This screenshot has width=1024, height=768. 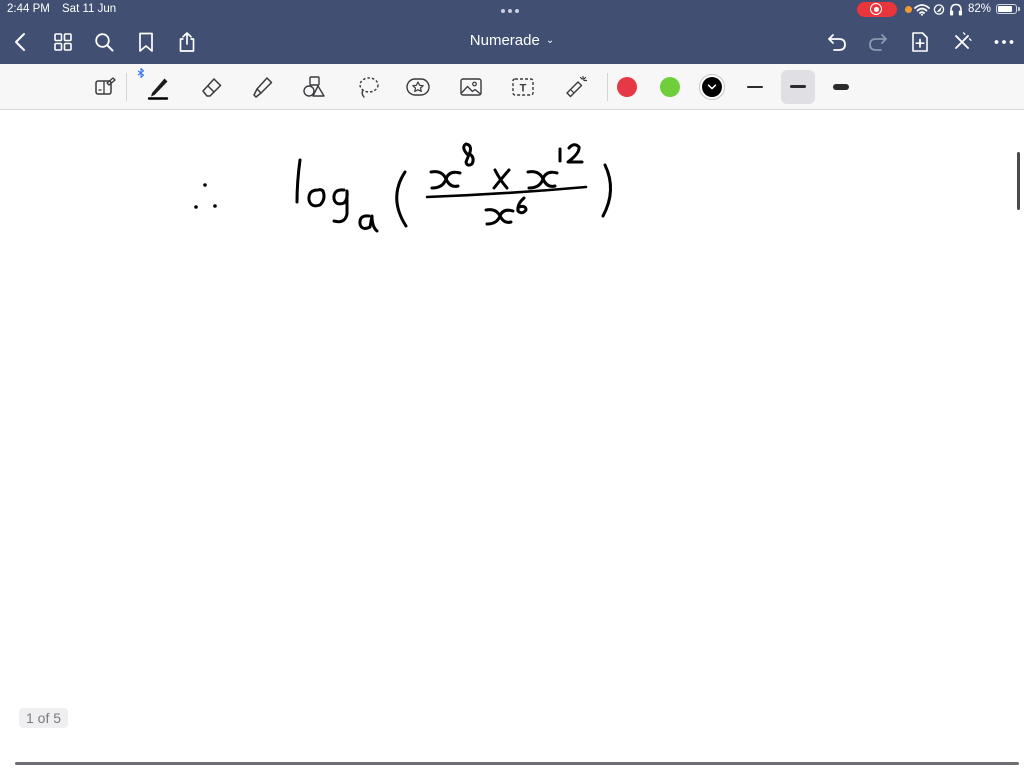 I want to click on read-only-icon, so click(x=105, y=86).